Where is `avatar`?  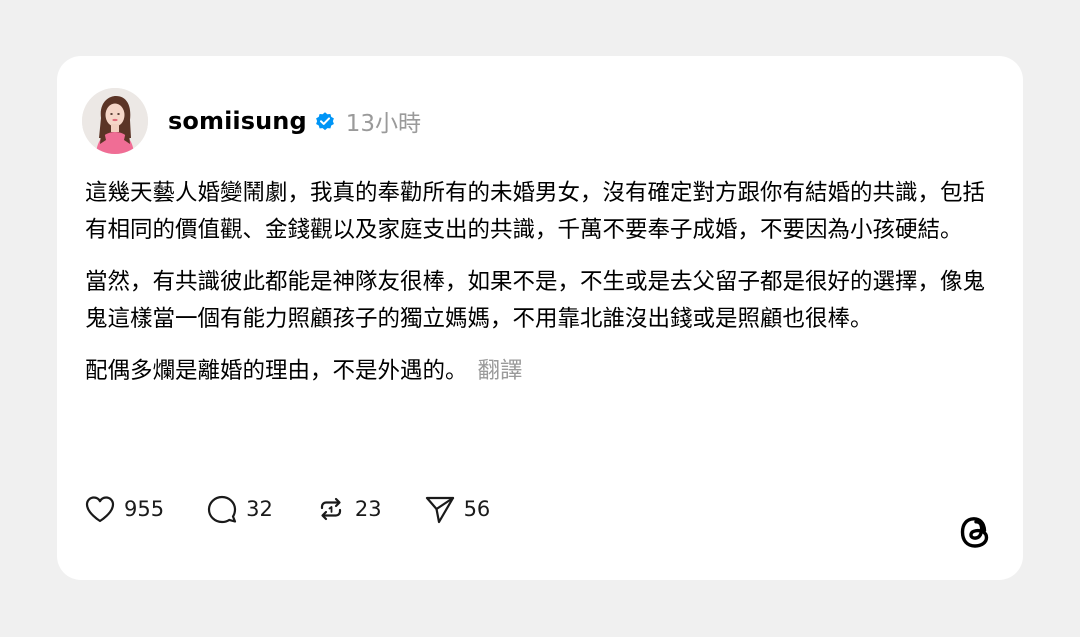
avatar is located at coordinates (115, 121).